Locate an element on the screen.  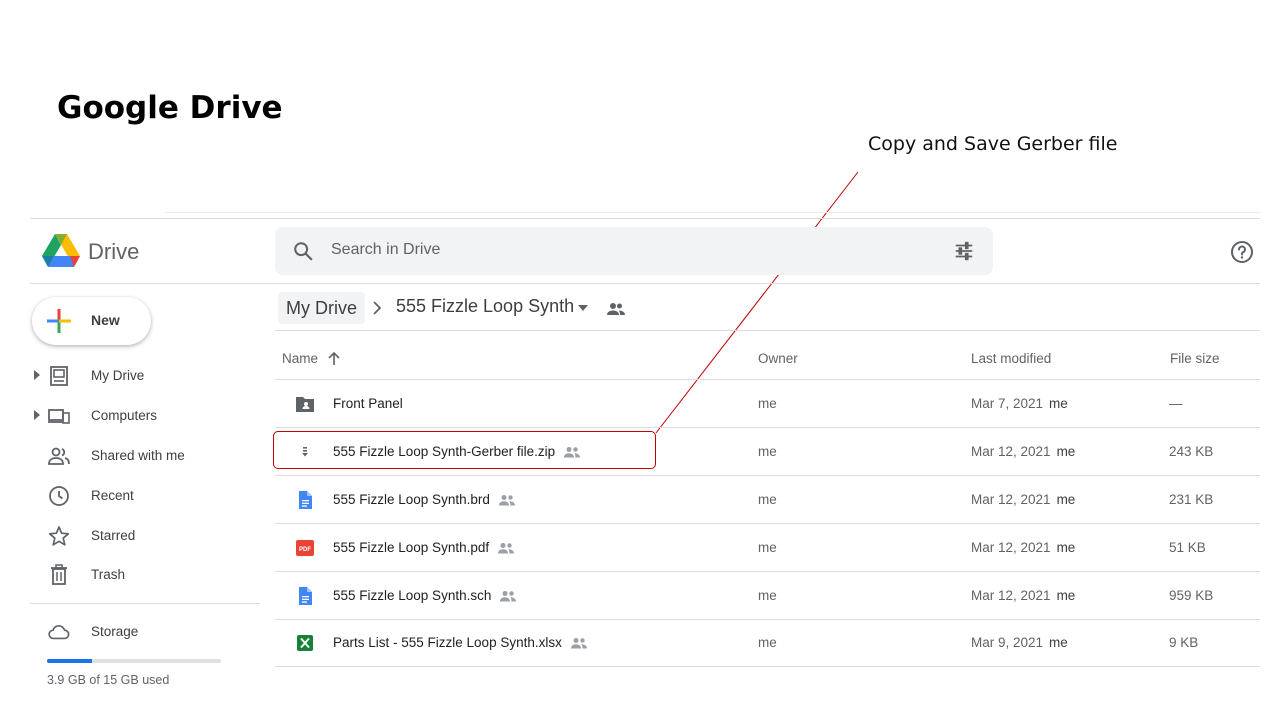
table-row: Front Panel me Mar 7, 2021 me — is located at coordinates (767, 404).